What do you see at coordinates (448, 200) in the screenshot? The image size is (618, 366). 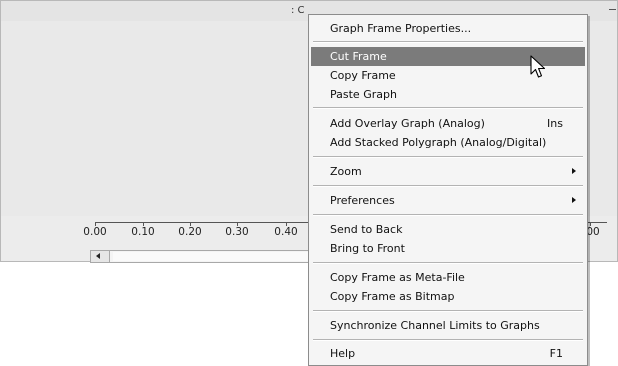 I see `menu-item-preferences: Preferences` at bounding box center [448, 200].